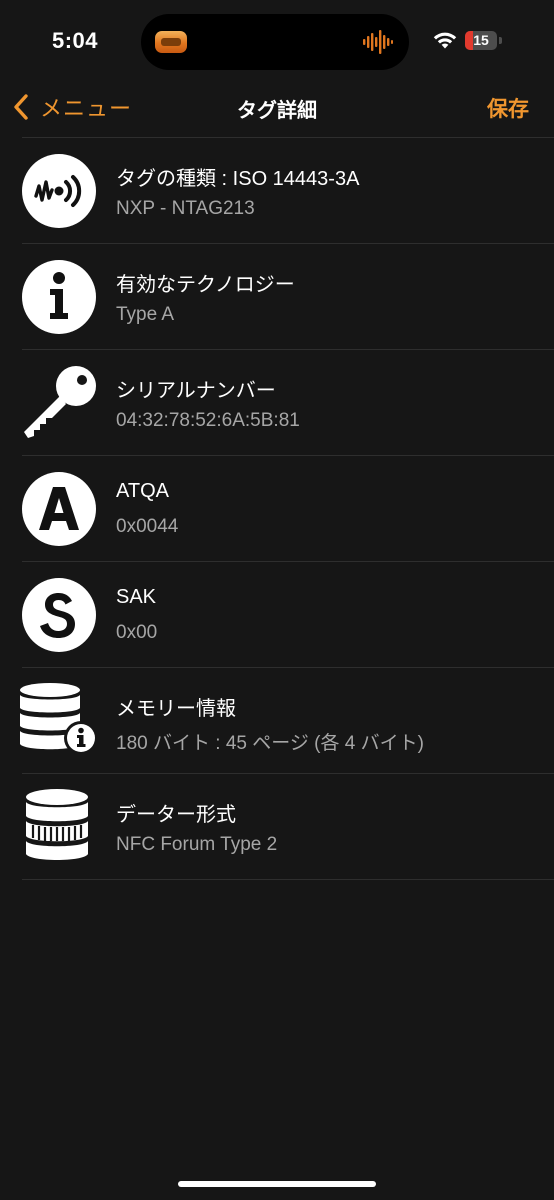 Image resolution: width=554 pixels, height=1200 pixels. What do you see at coordinates (197, 844) in the screenshot?
I see `row-value: NFC Forum Type 2` at bounding box center [197, 844].